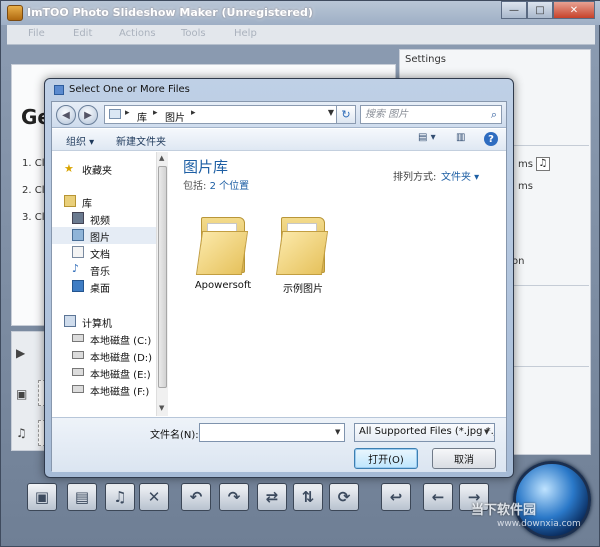 The width and height of the screenshot is (600, 547). I want to click on add-image-button: ▣, so click(42, 497).